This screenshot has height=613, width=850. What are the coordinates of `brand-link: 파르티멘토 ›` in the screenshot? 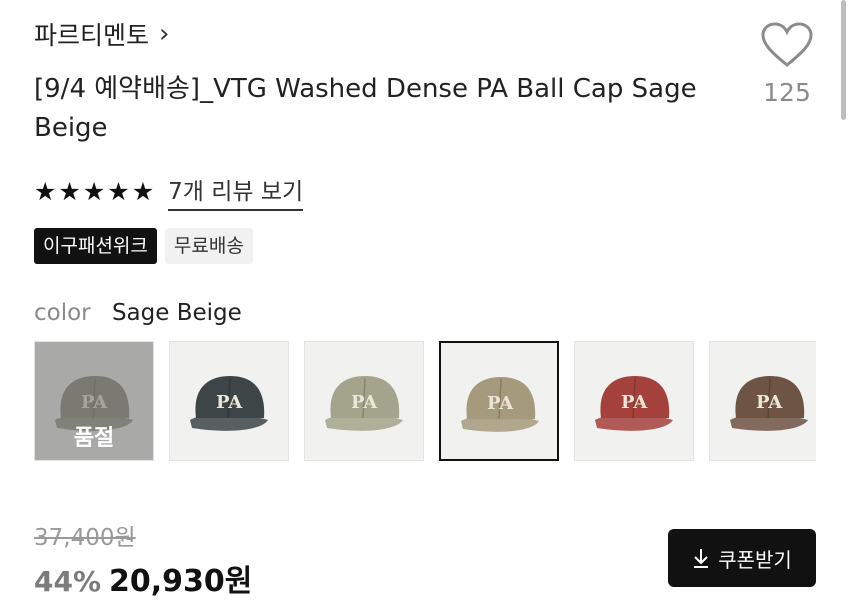 It's located at (101, 34).